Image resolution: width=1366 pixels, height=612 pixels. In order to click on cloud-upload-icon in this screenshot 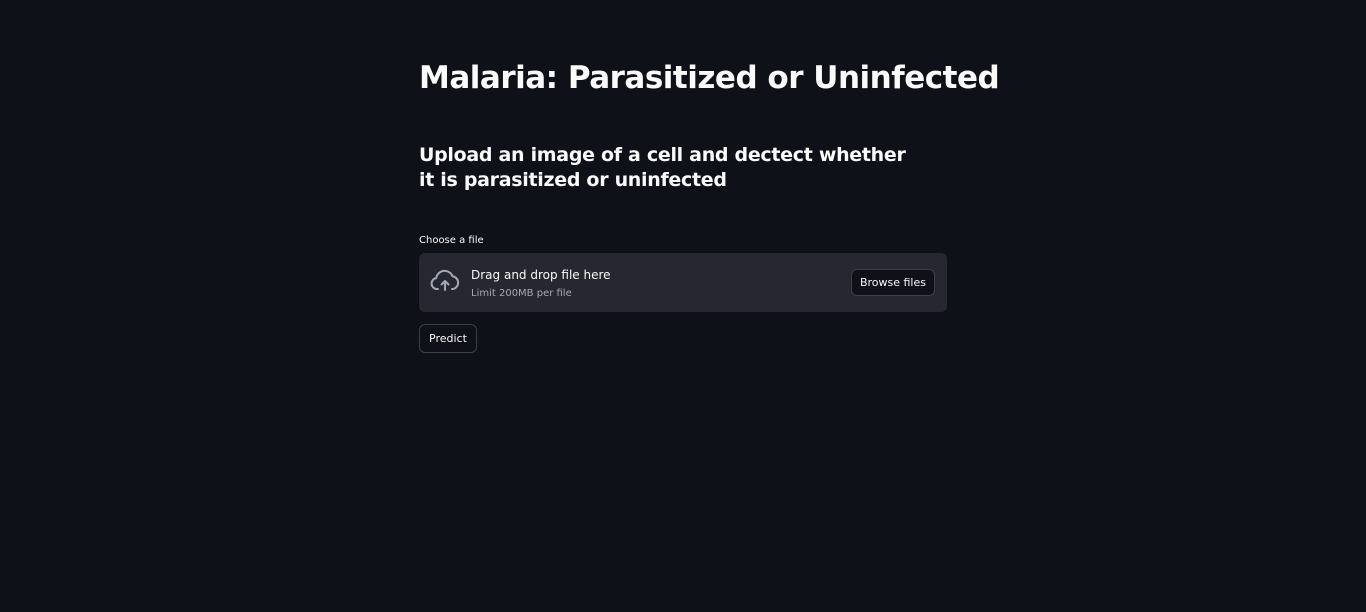, I will do `click(445, 282)`.